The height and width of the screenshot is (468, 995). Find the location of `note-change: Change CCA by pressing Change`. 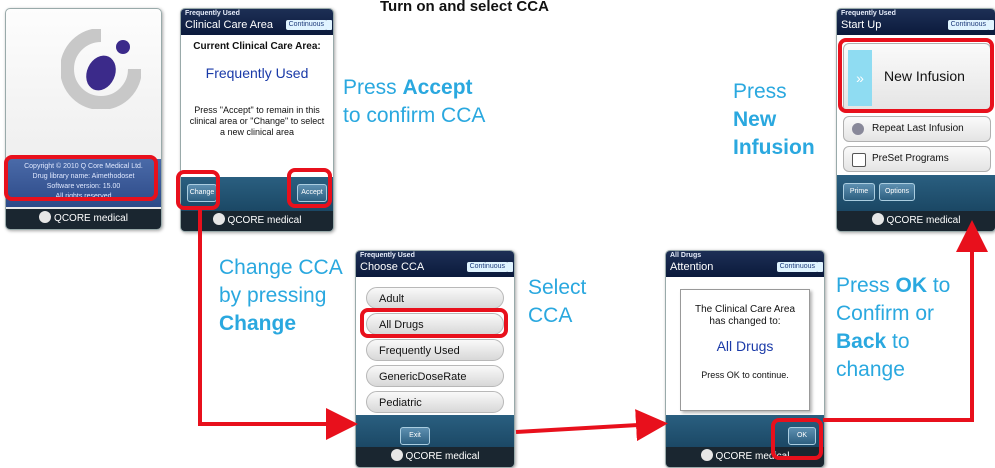

note-change: Change CCA by pressing Change is located at coordinates (284, 296).